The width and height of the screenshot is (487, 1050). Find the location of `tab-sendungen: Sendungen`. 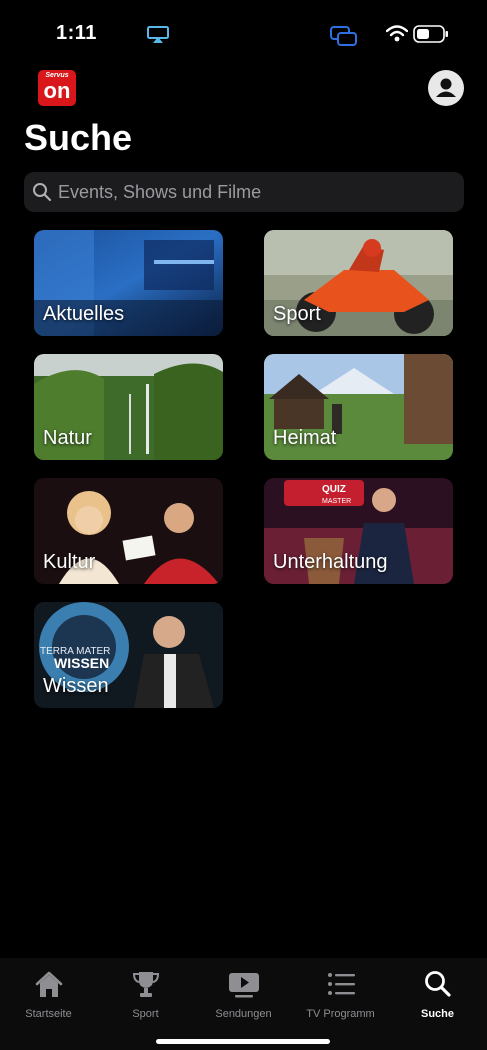

tab-sendungen: Sendungen is located at coordinates (243, 994).